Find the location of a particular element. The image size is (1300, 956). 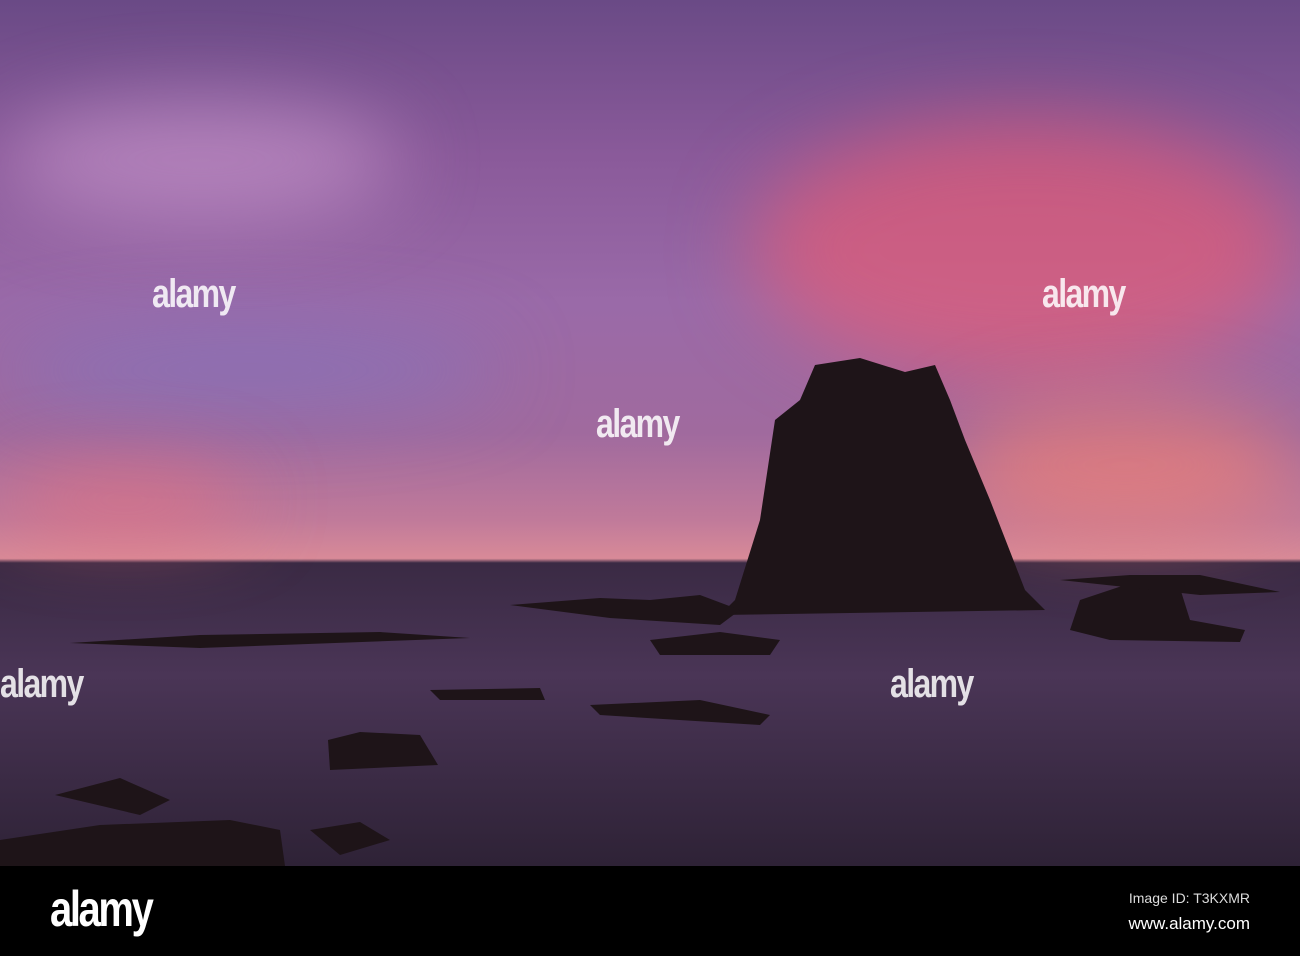

site-url: www.alamy.com is located at coordinates (1189, 923).